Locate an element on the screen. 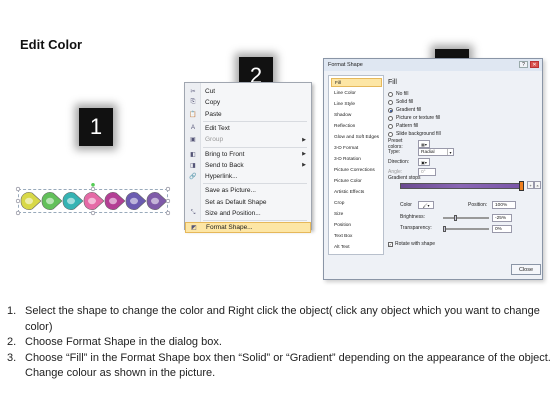 This screenshot has width=560, height=420. nav-item-shadow: Shadow is located at coordinates (356, 115).